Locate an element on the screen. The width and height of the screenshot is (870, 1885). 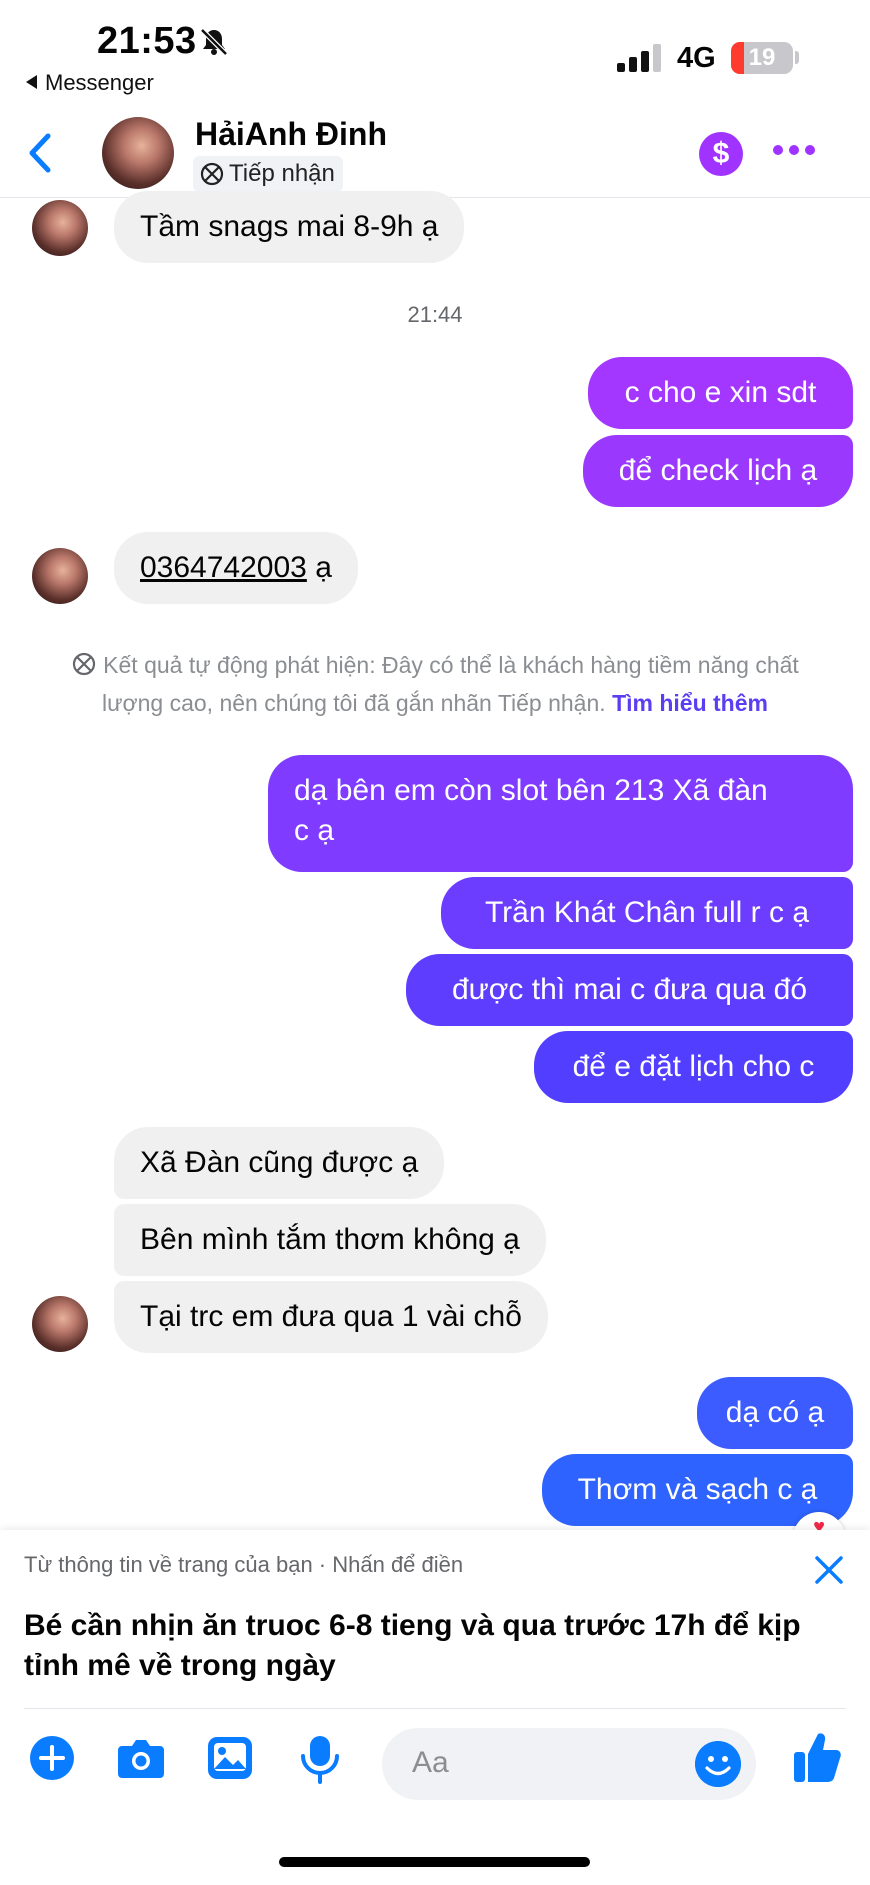
outgoing-message: để check lịch ạ is located at coordinates (718, 471).